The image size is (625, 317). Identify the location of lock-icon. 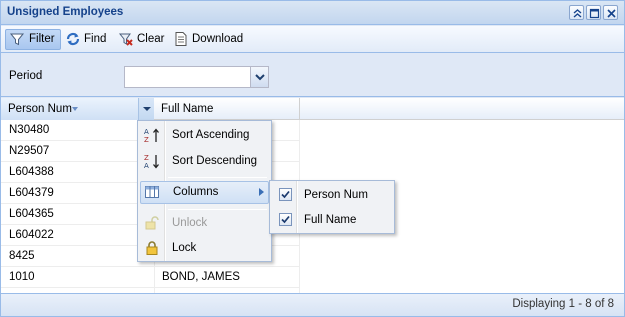
(152, 248).